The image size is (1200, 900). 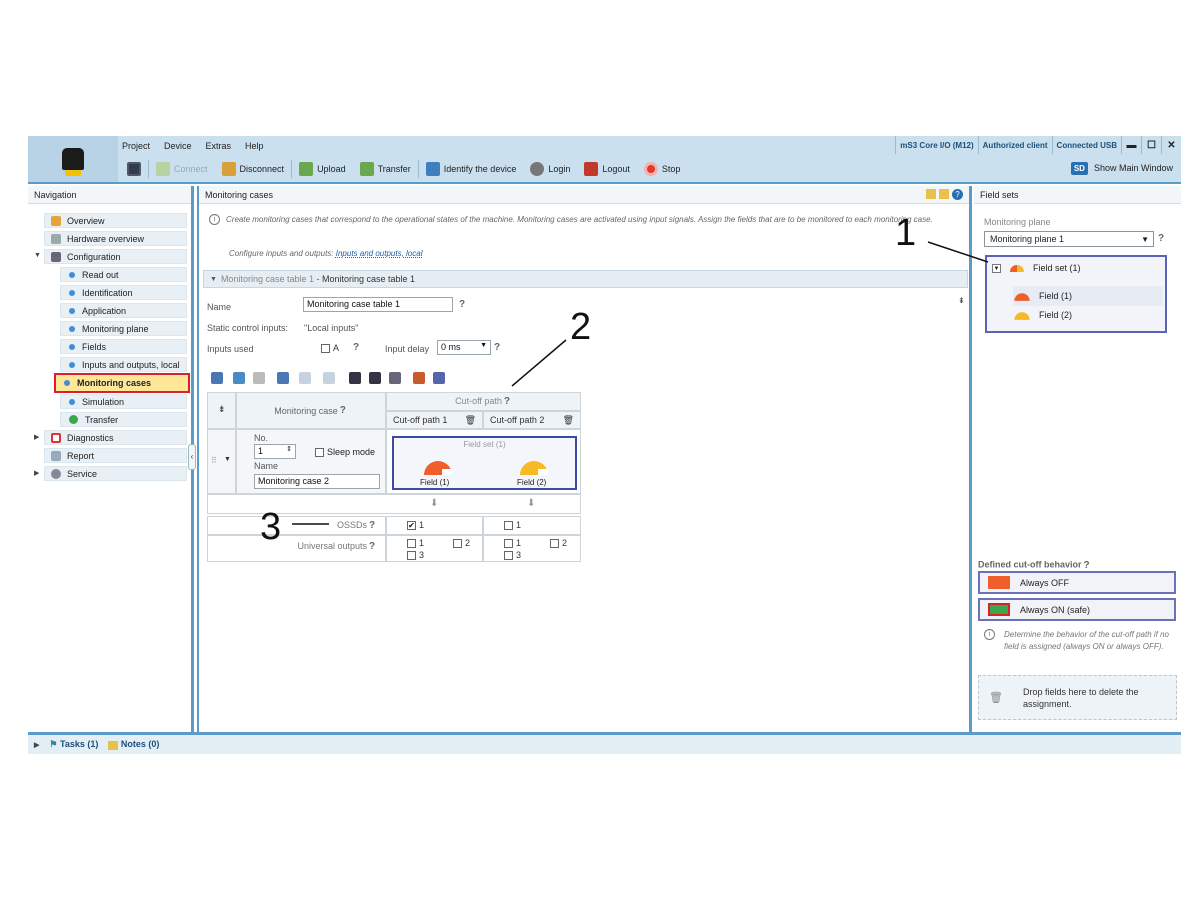 What do you see at coordinates (115, 238) in the screenshot?
I see `nav-item-hardware-overview: Hardware overview` at bounding box center [115, 238].